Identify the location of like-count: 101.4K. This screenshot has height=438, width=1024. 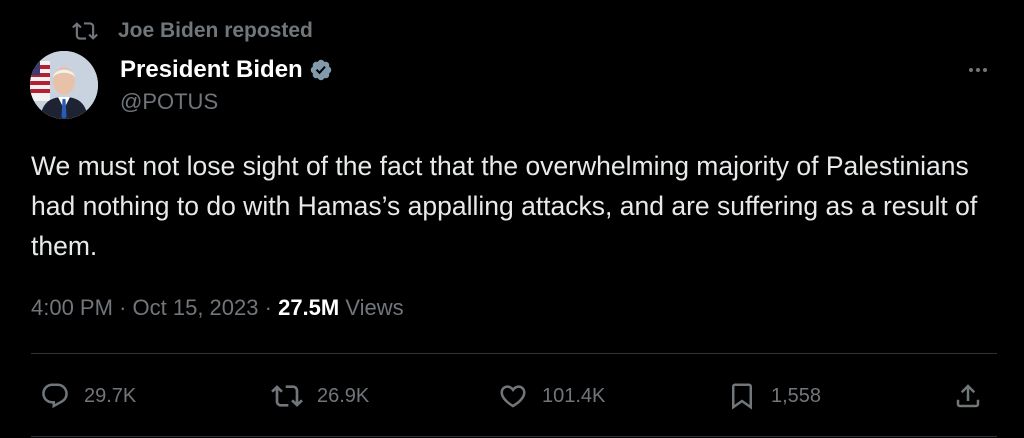
(574, 395).